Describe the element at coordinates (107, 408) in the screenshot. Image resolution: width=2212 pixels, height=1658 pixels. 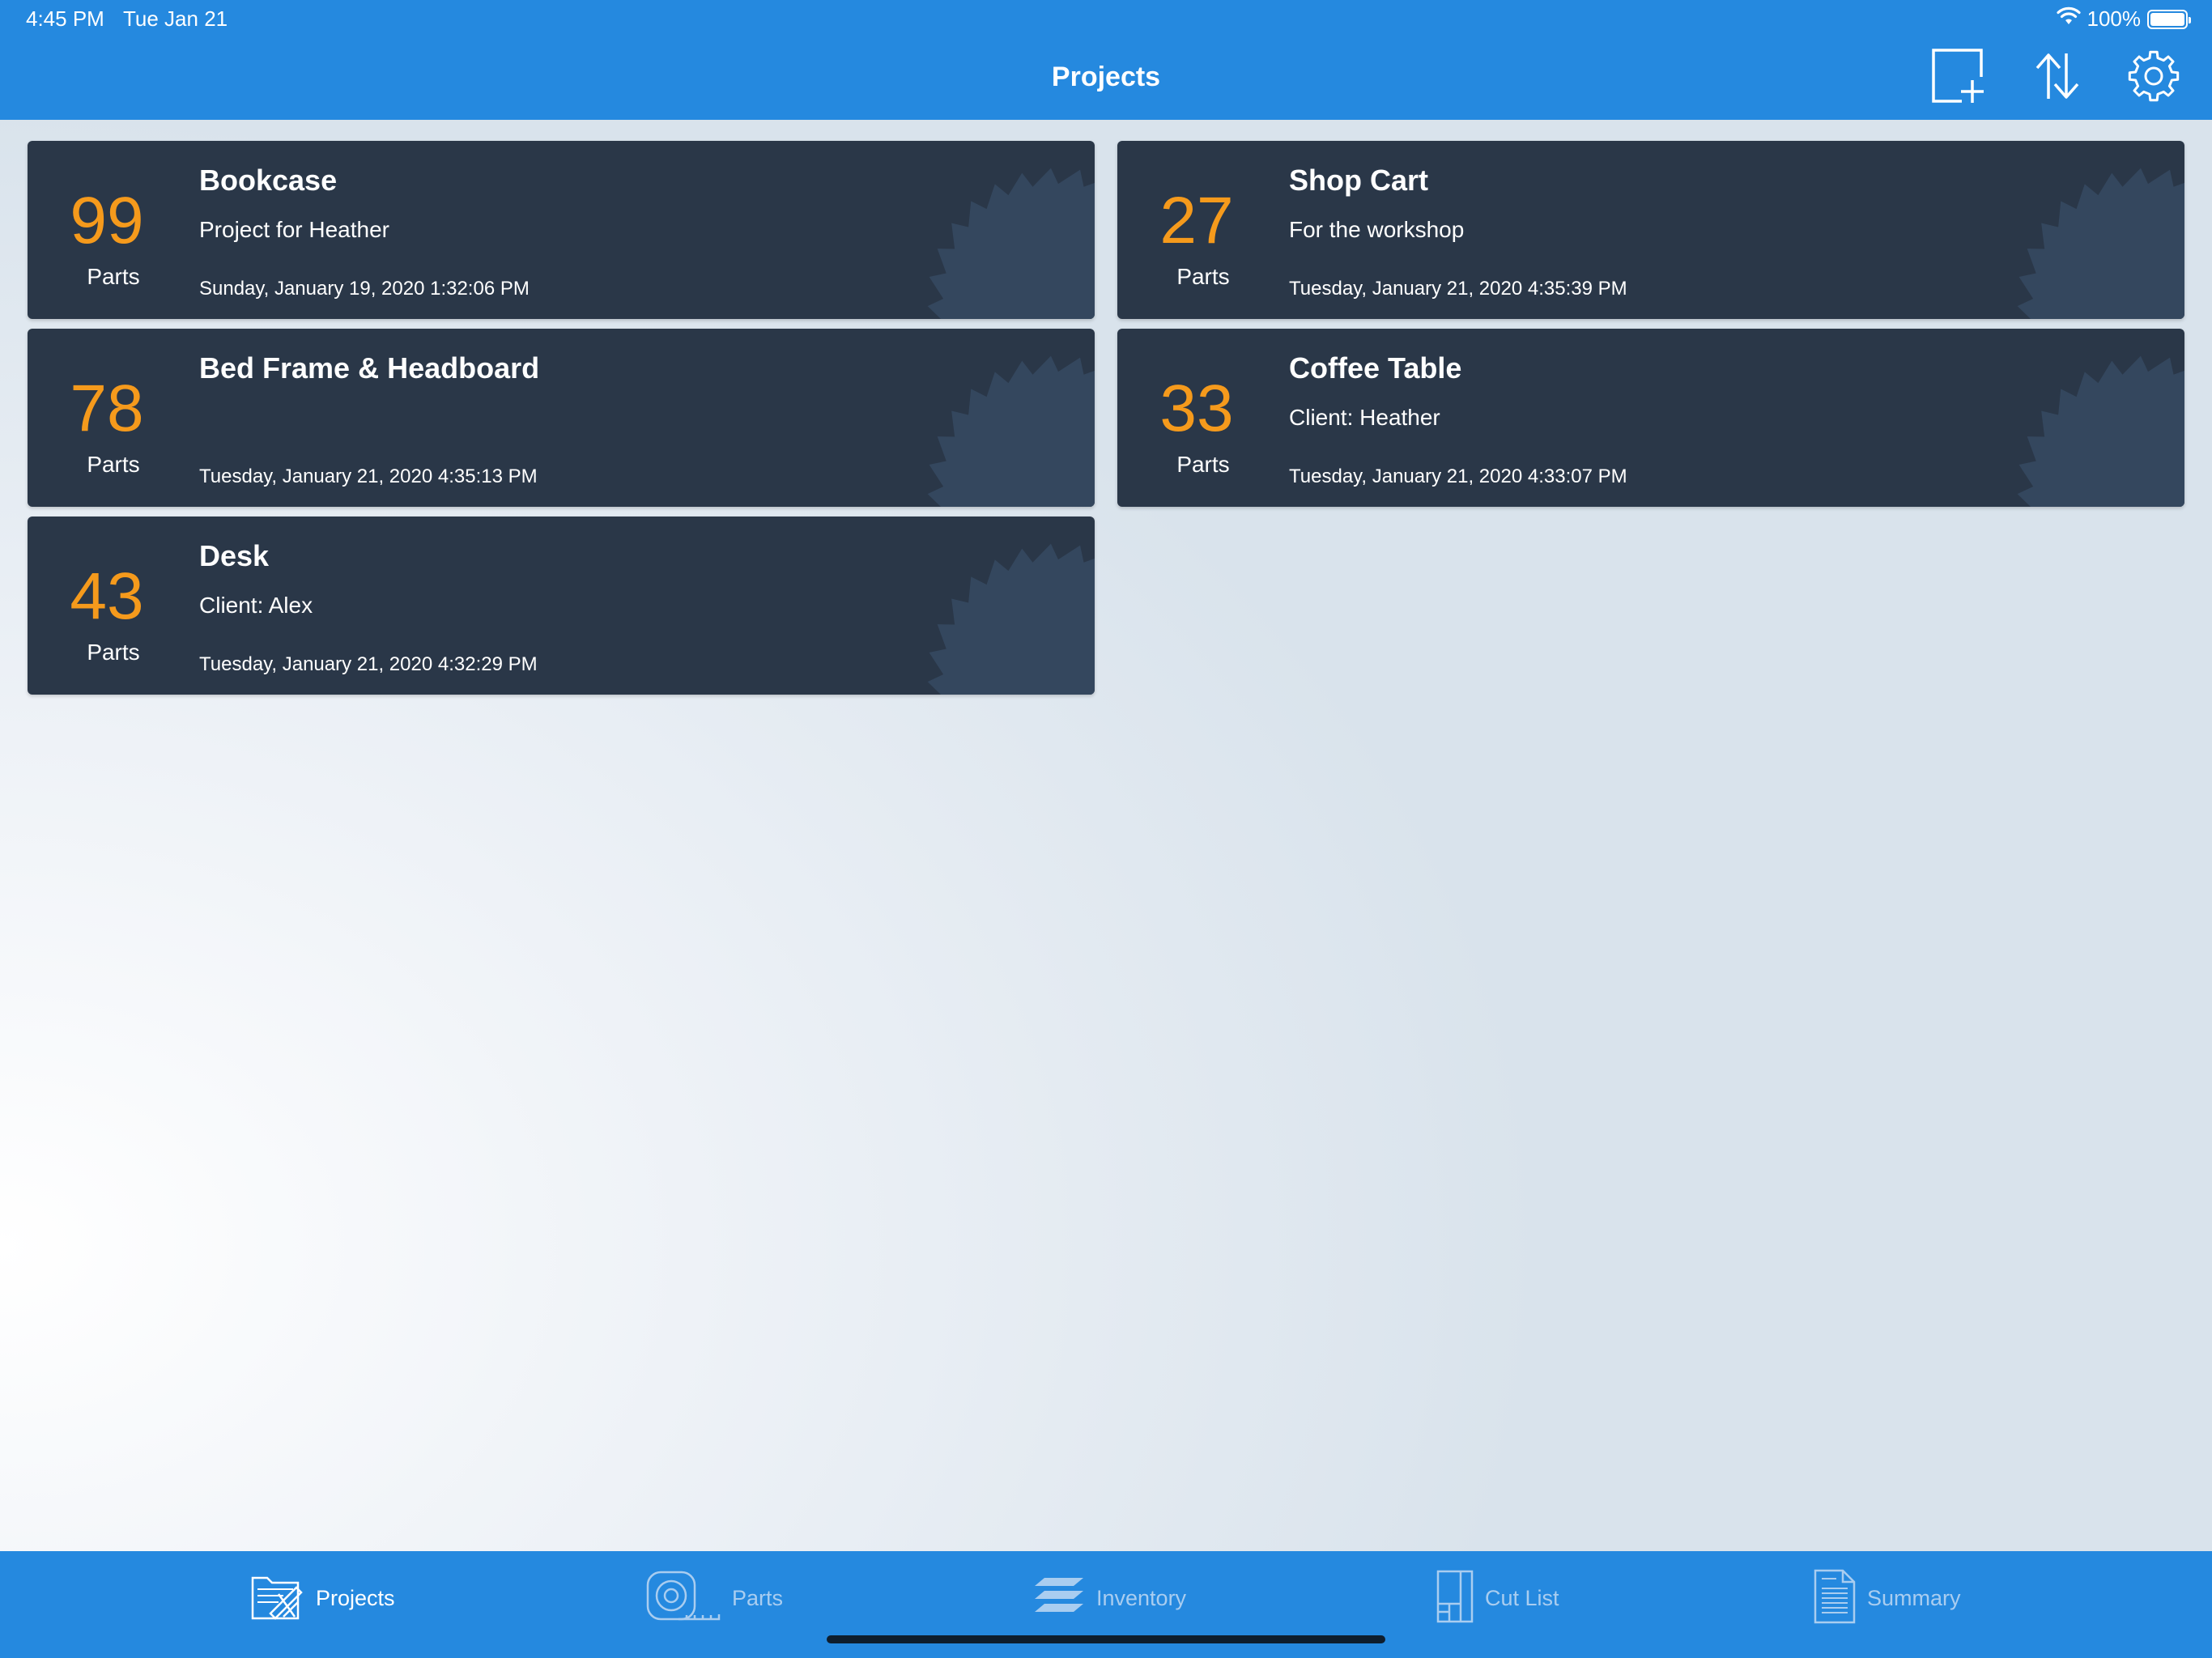
I see `part-count: 78` at that location.